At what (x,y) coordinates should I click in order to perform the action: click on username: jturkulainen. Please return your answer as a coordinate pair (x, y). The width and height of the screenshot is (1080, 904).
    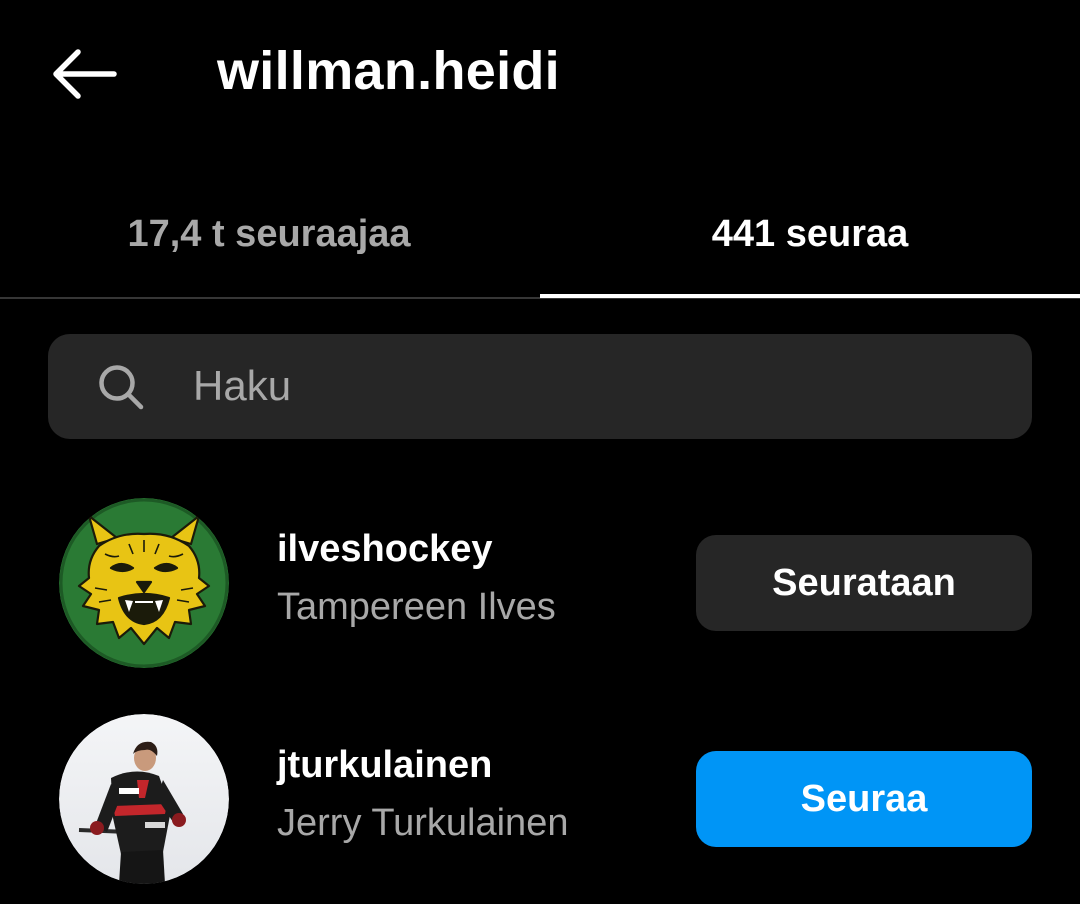
    Looking at the image, I should click on (384, 765).